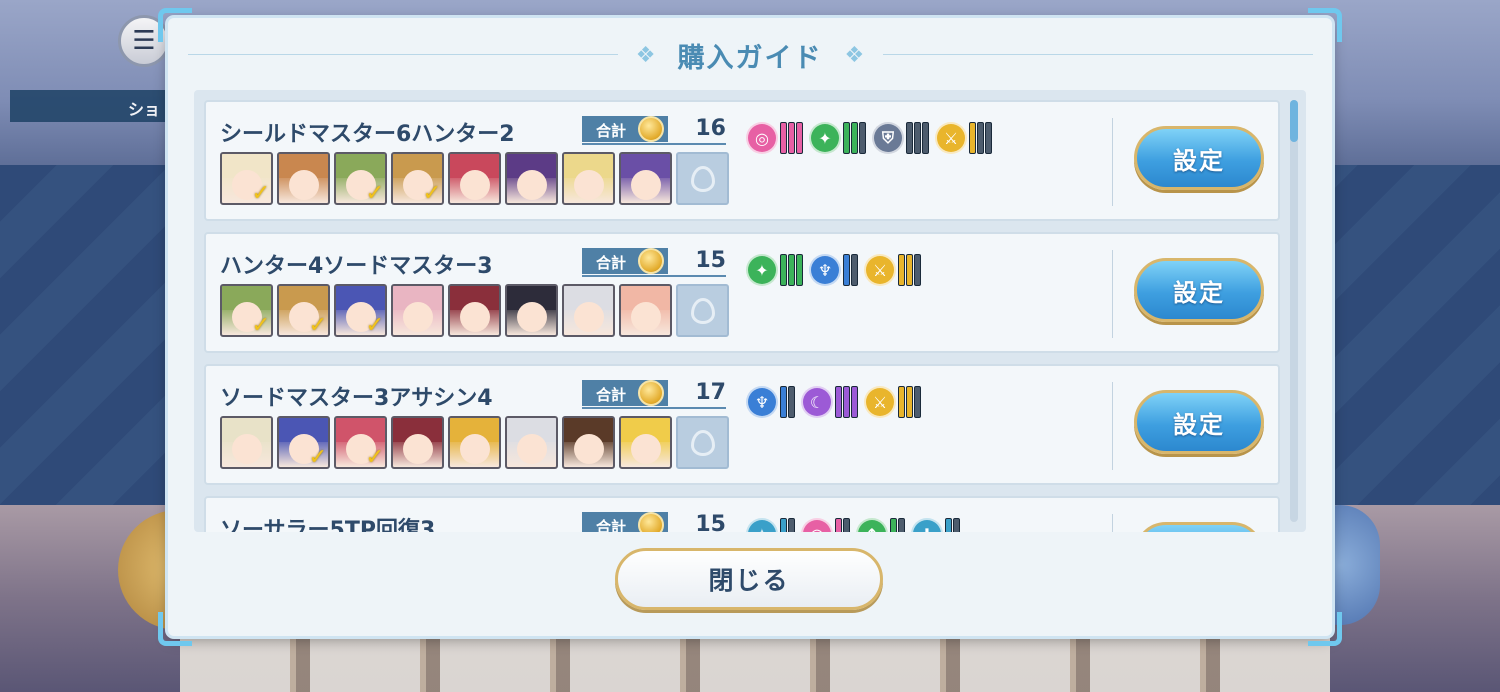  Describe the element at coordinates (710, 128) in the screenshot. I see `total-value: 16` at that location.